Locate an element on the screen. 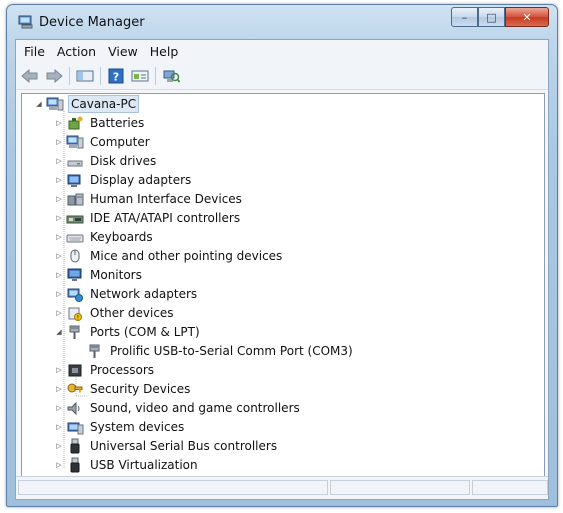 The width and height of the screenshot is (563, 513). status-panel-tertiary is located at coordinates (510, 487).